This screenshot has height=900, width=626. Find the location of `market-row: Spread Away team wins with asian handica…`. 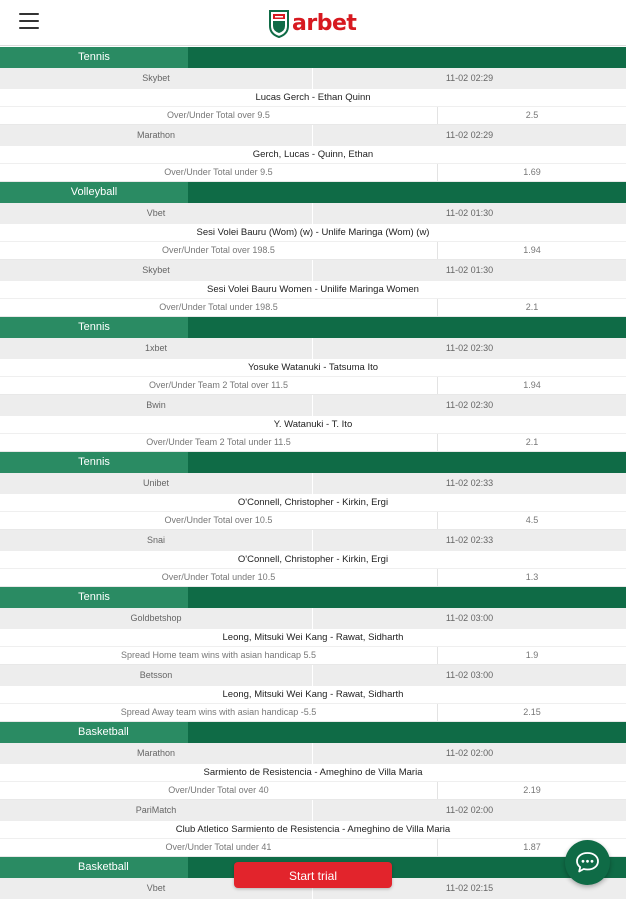

market-row: Spread Away team wins with asian handica… is located at coordinates (313, 713).